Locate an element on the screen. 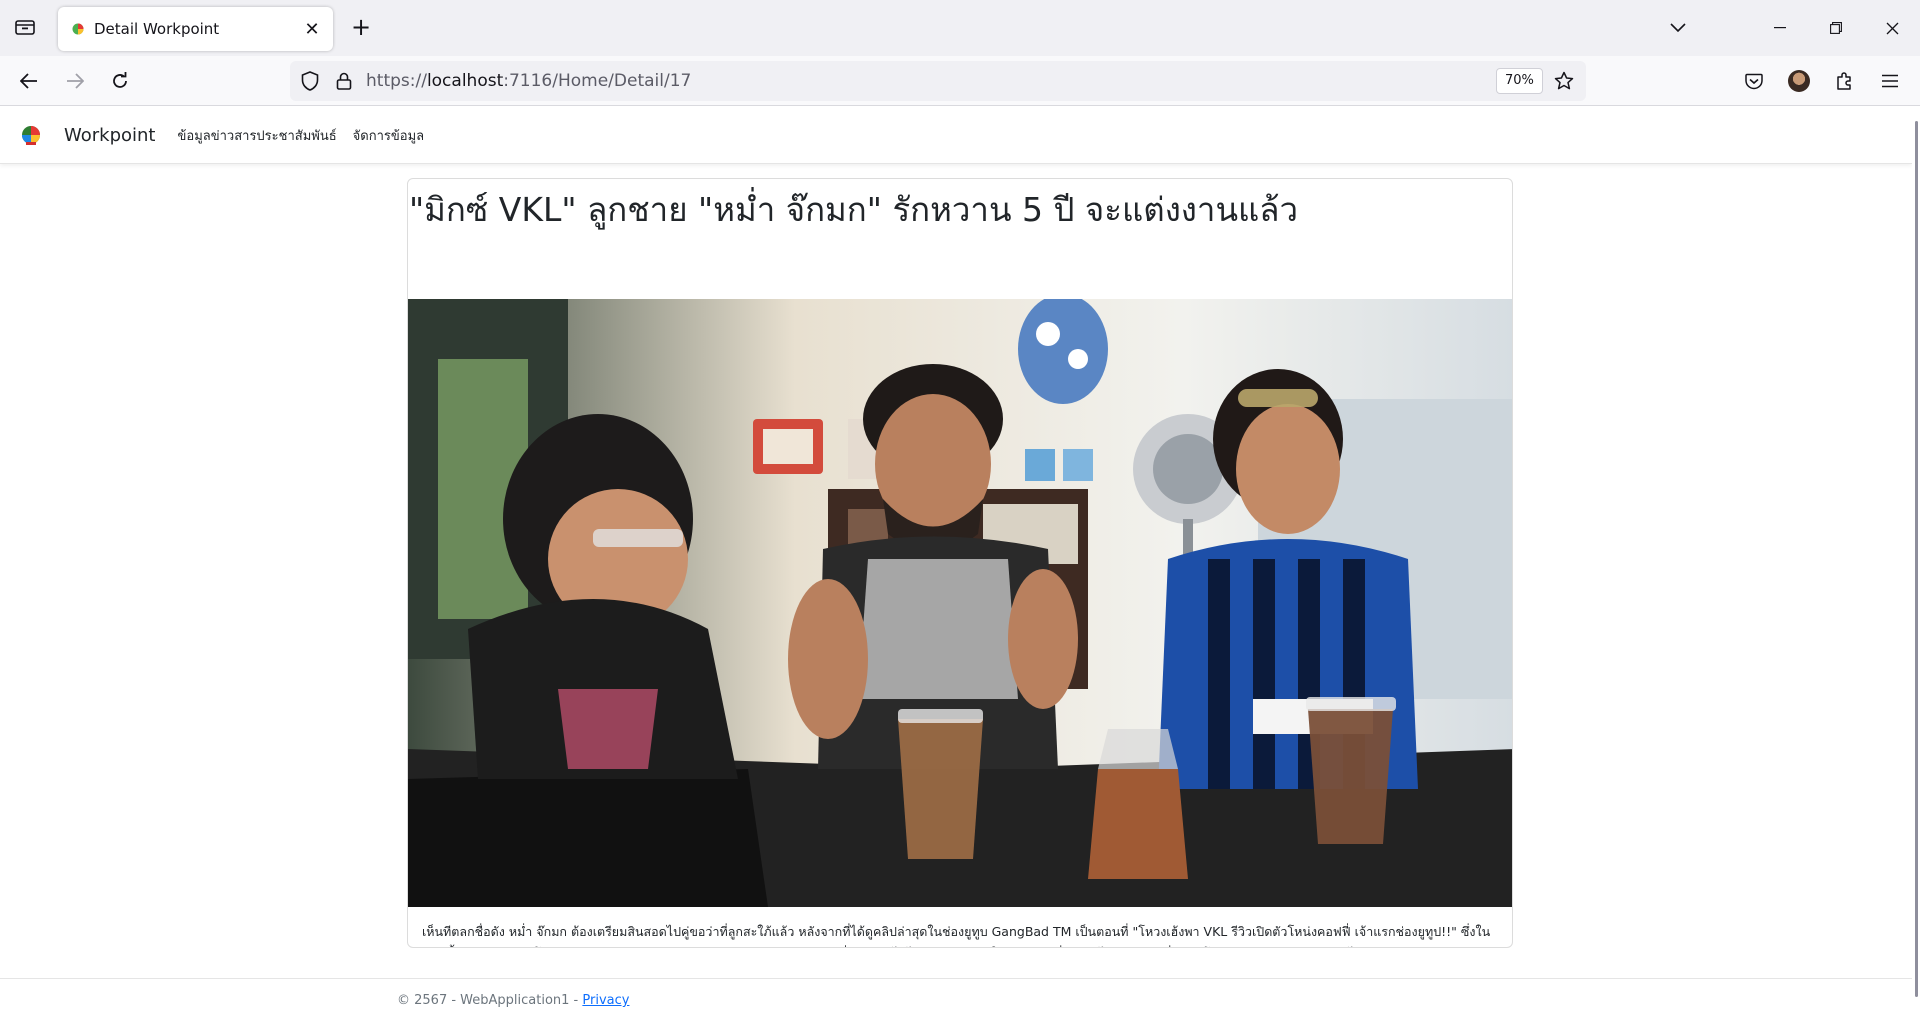 Image resolution: width=1920 pixels, height=1018 pixels. lock-icon is located at coordinates (344, 81).